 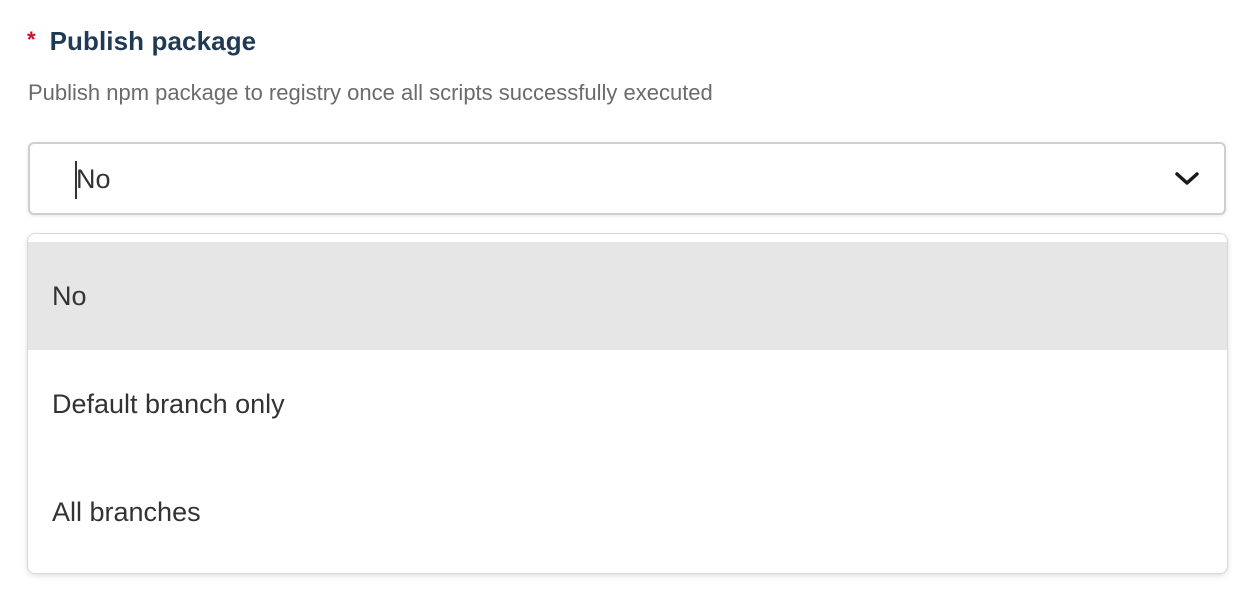 I want to click on field-header: * Publish package, so click(x=141, y=41).